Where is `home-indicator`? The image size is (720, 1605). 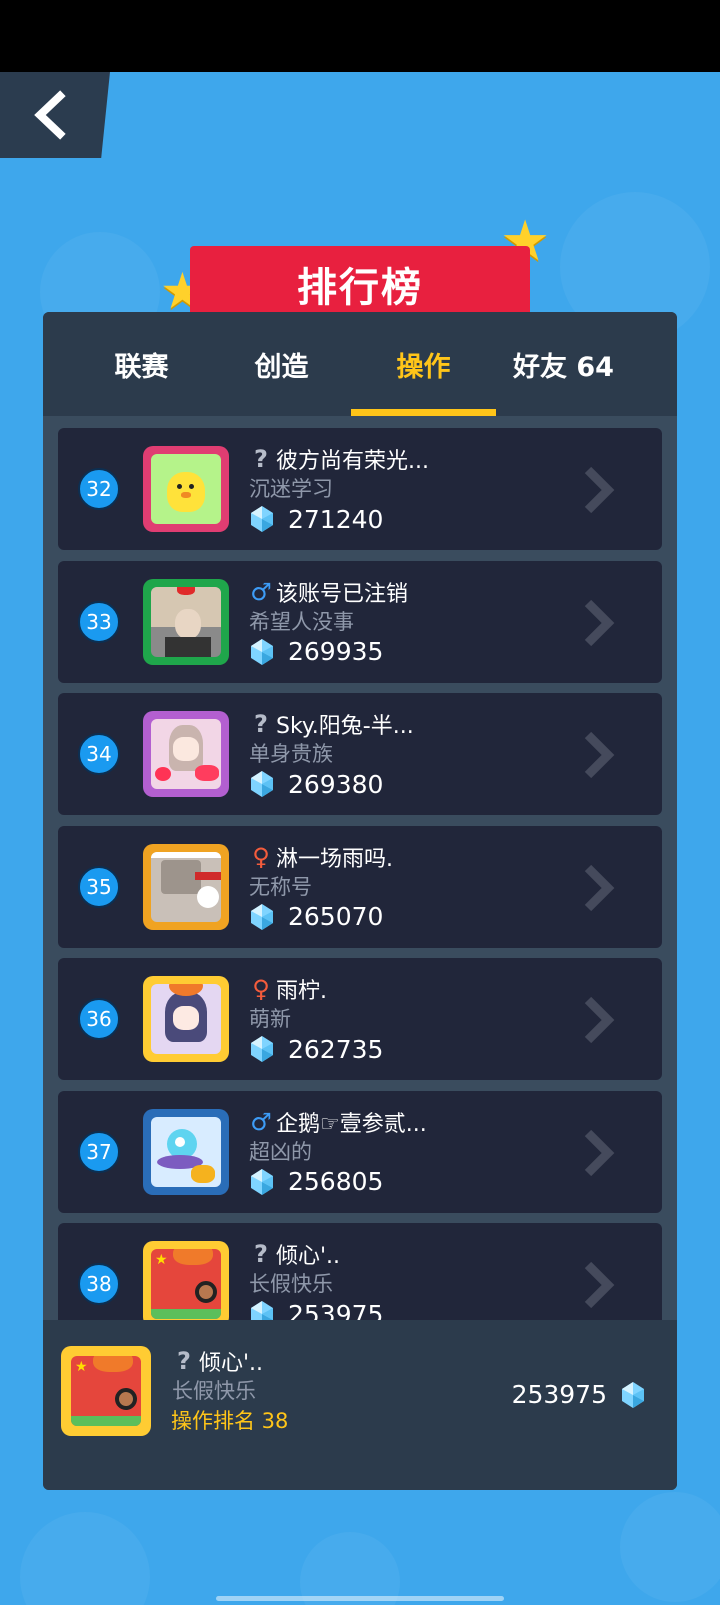 home-indicator is located at coordinates (360, 1598).